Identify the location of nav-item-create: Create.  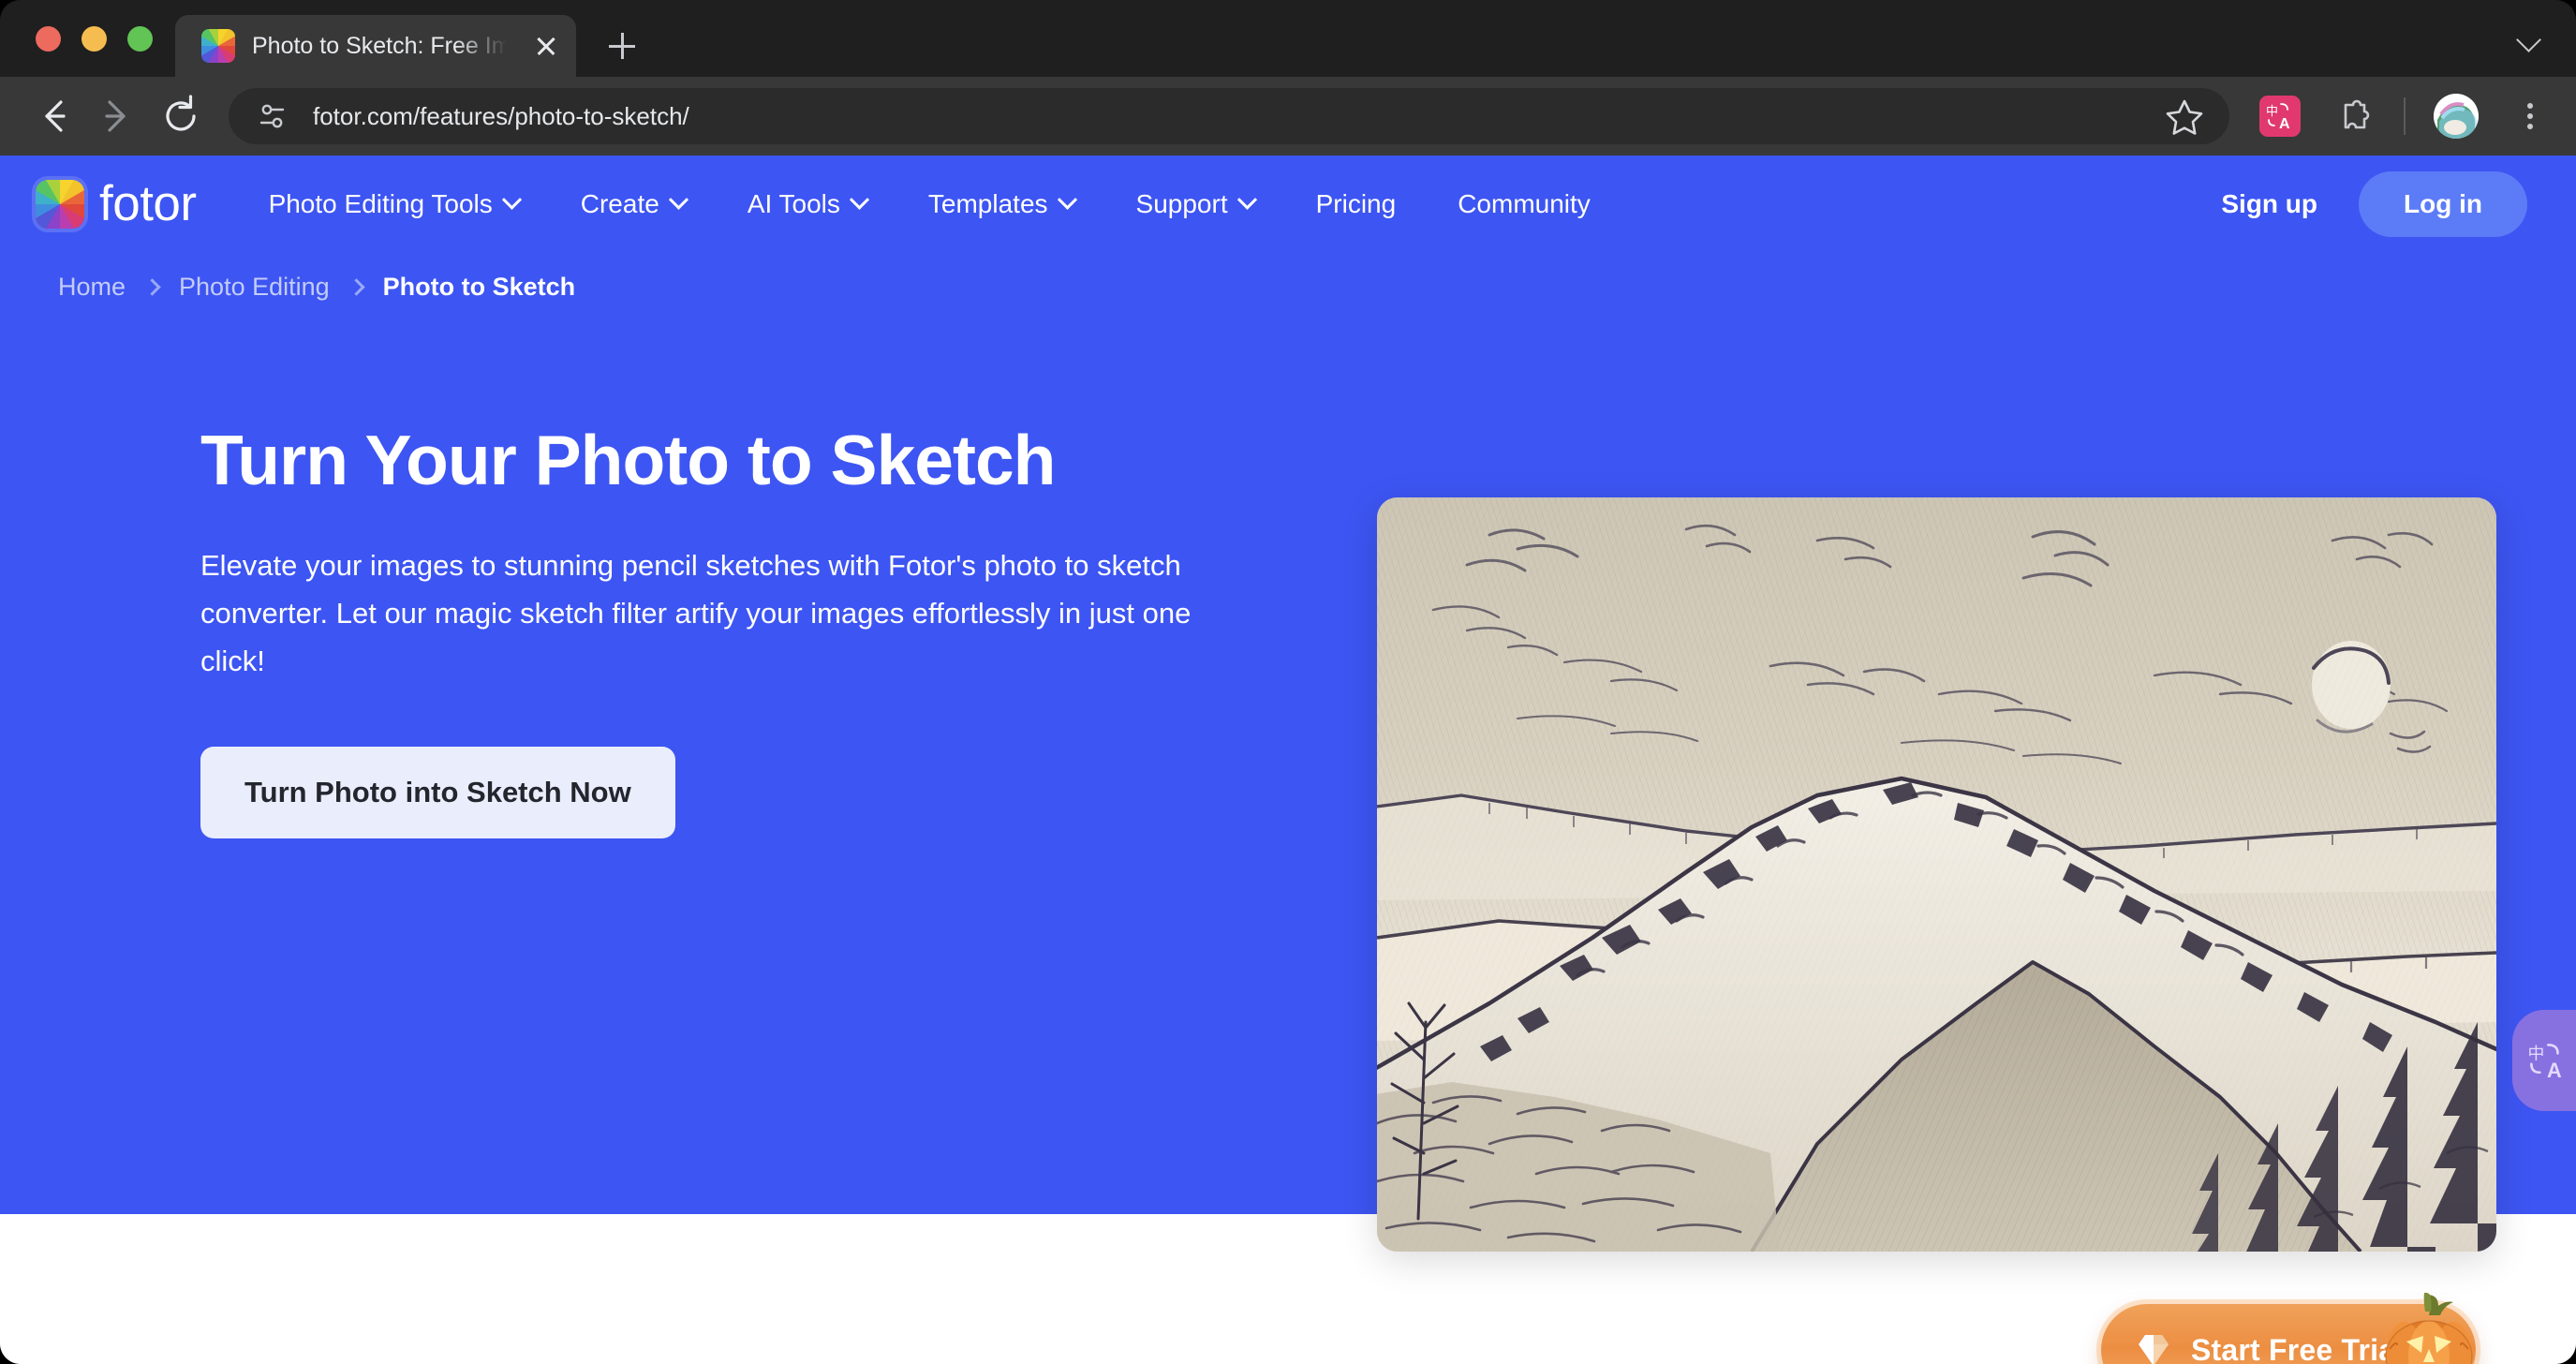
(633, 204).